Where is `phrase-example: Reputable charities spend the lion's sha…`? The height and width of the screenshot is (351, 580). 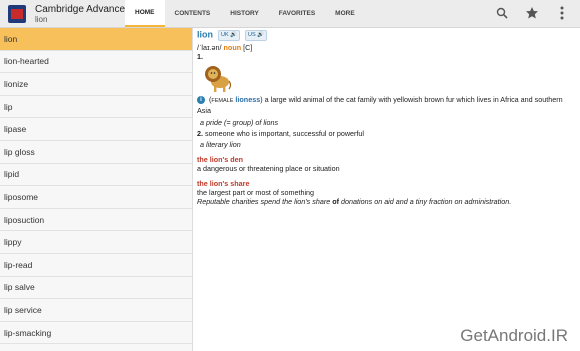 phrase-example: Reputable charities spend the lion's sha… is located at coordinates (386, 201).